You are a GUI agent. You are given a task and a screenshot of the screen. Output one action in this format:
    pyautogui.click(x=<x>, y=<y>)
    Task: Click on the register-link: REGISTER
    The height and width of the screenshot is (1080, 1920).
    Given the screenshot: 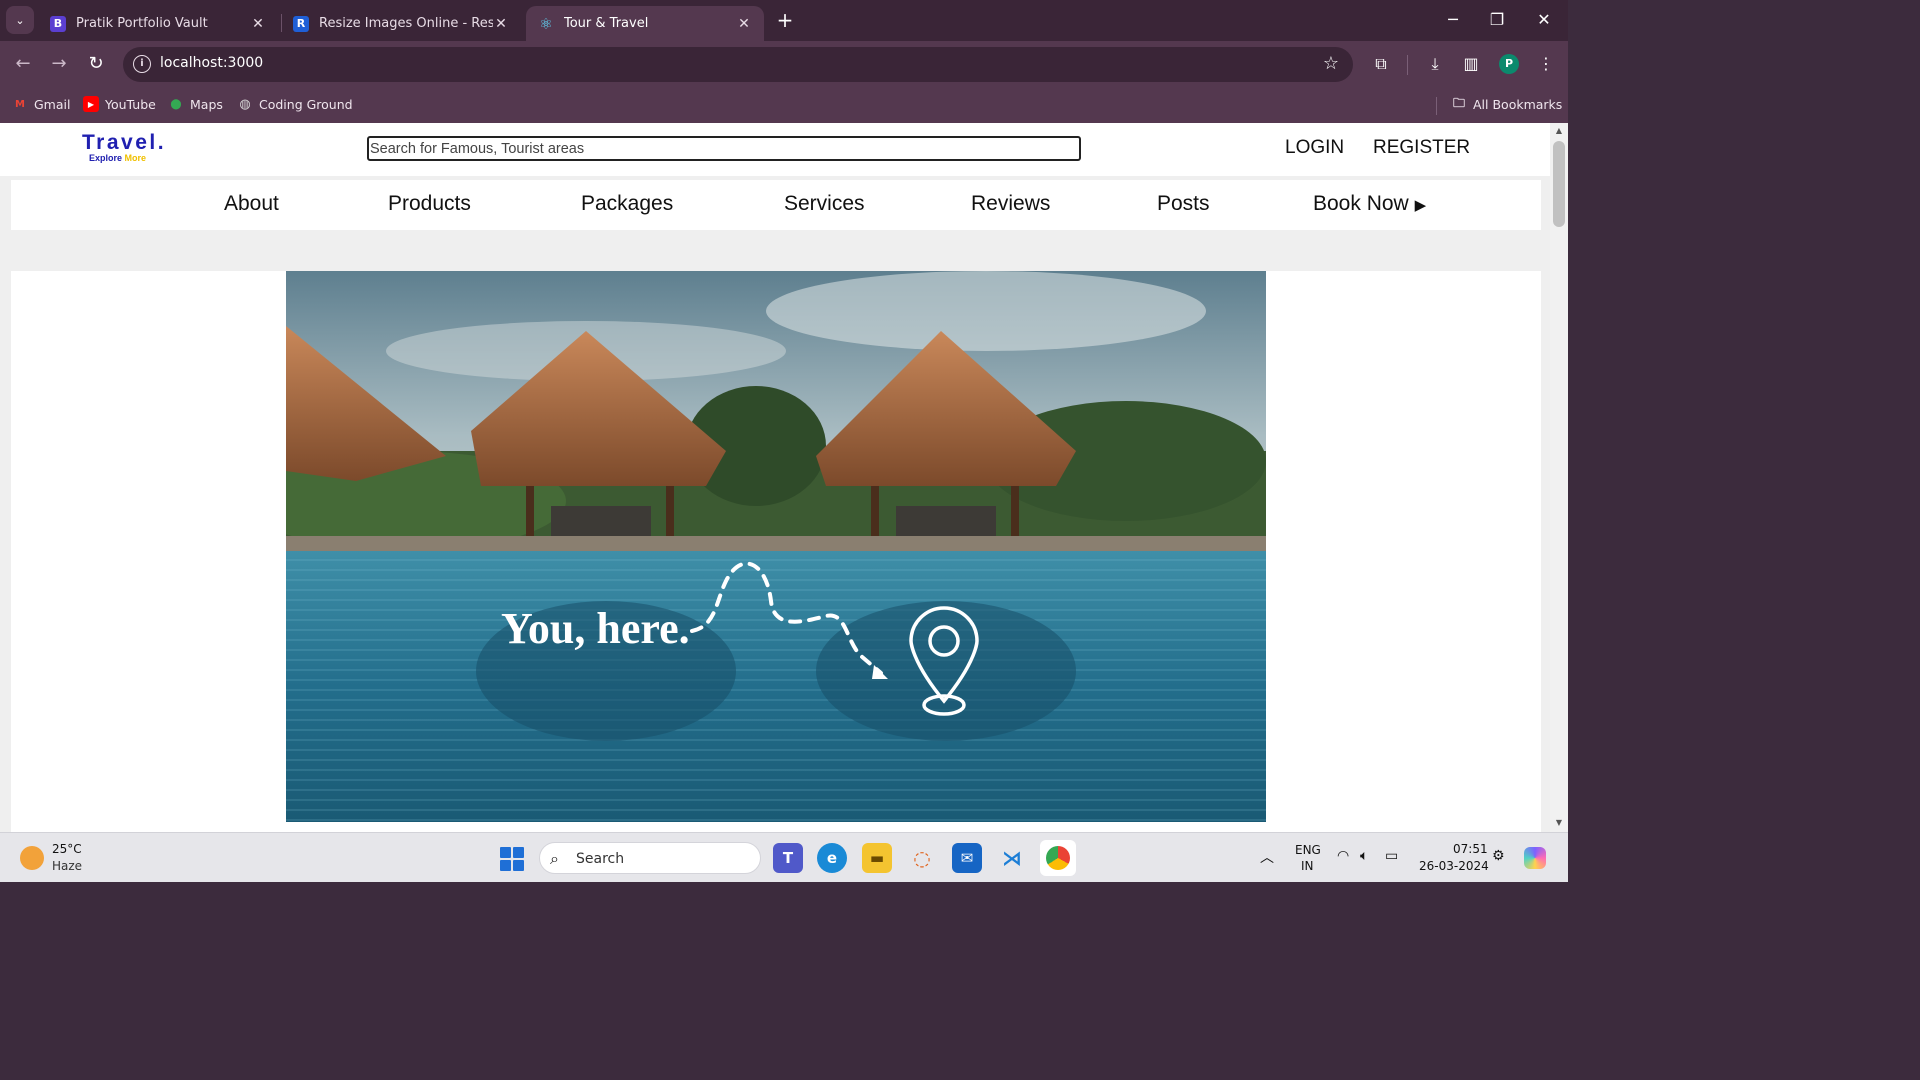 What is the action you would take?
    pyautogui.click(x=1421, y=148)
    